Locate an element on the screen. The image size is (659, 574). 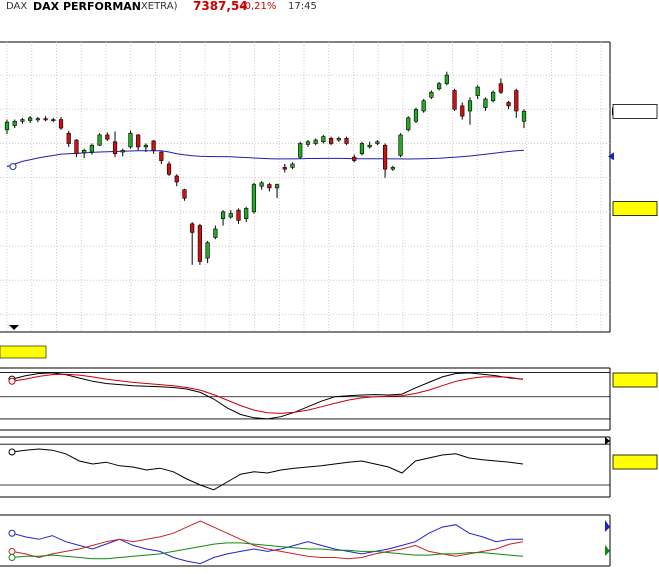
last-price-tag-box is located at coordinates (635, 111).